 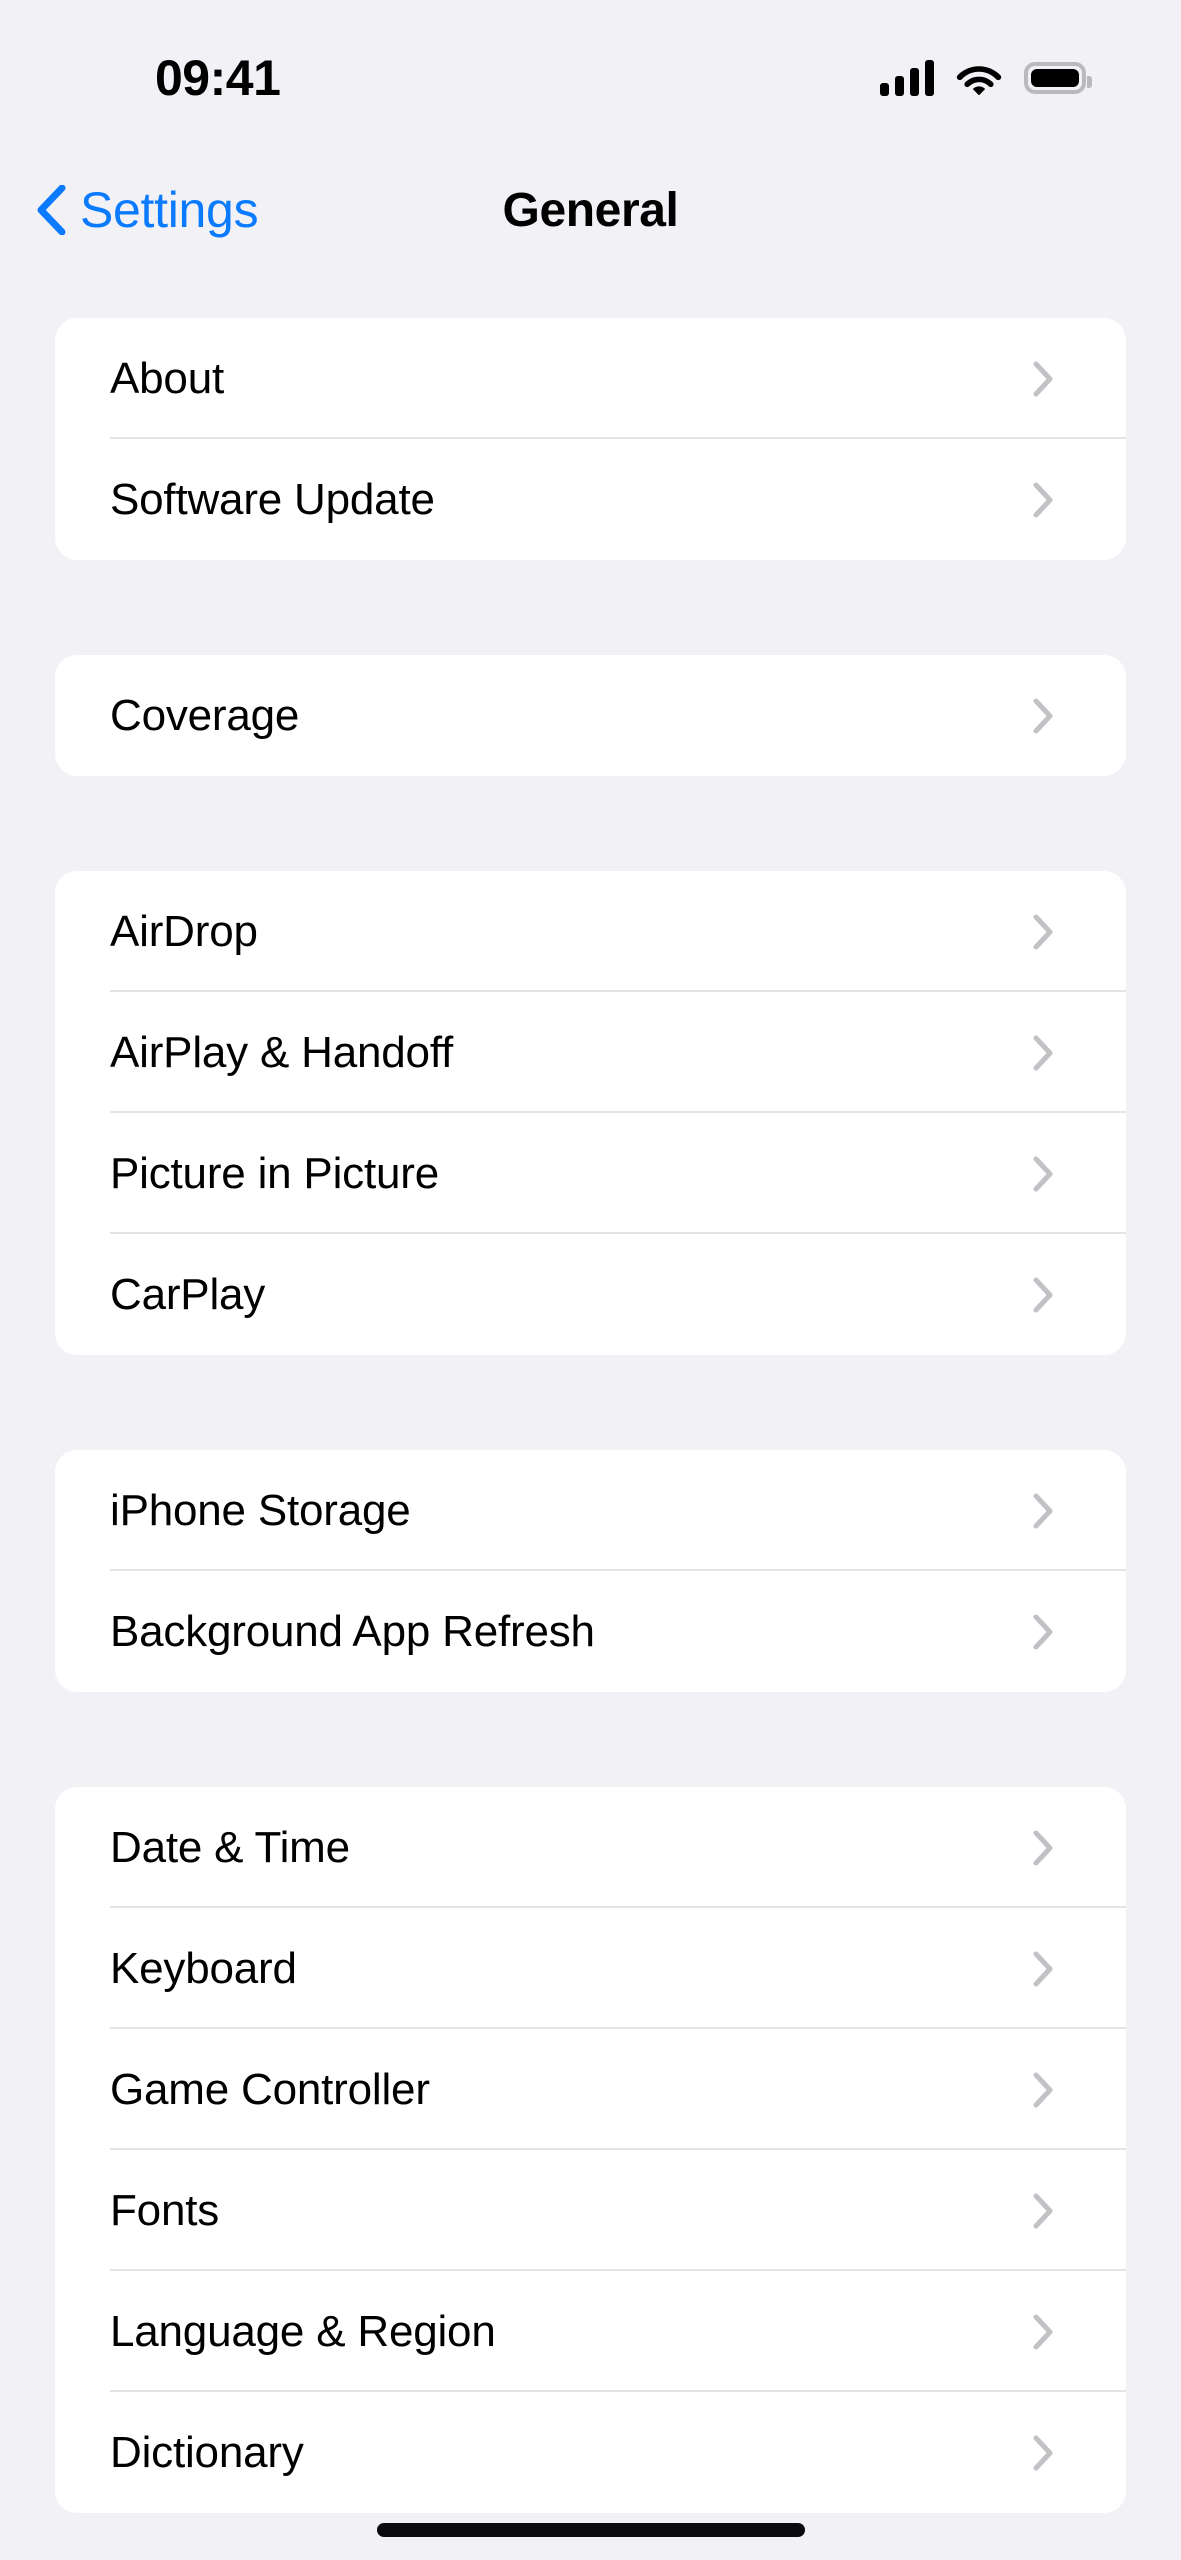 I want to click on battery-icon, so click(x=1058, y=78).